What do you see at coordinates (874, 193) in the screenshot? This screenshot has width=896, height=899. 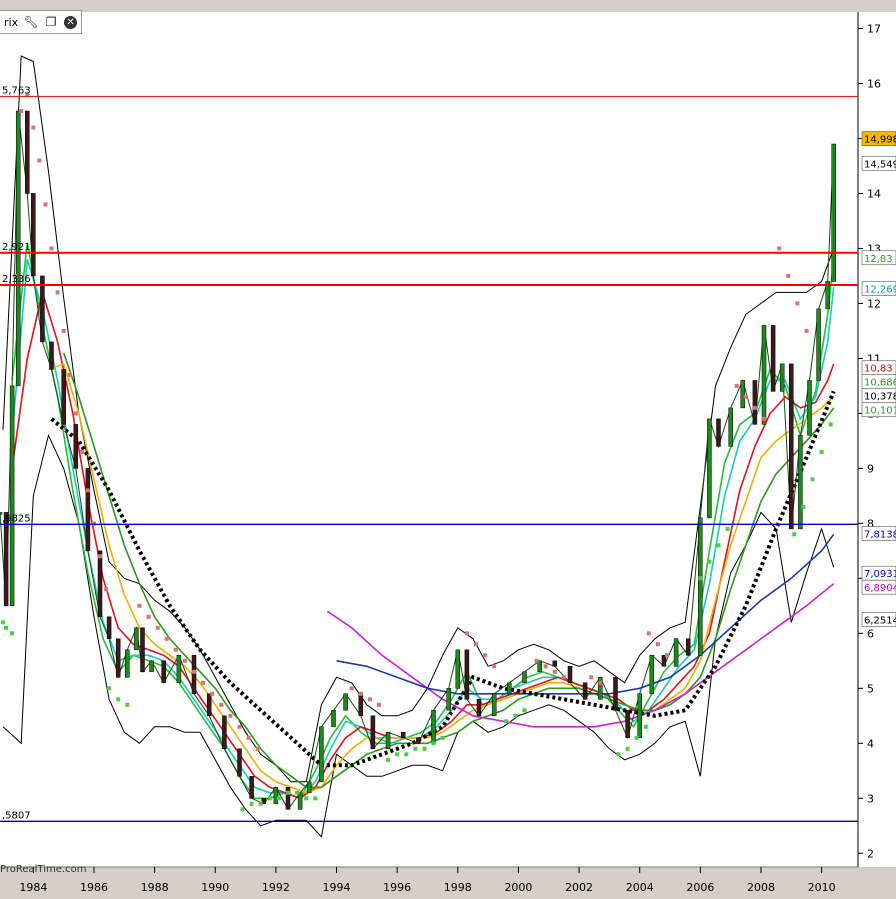 I see `y-tick-label: 14` at bounding box center [874, 193].